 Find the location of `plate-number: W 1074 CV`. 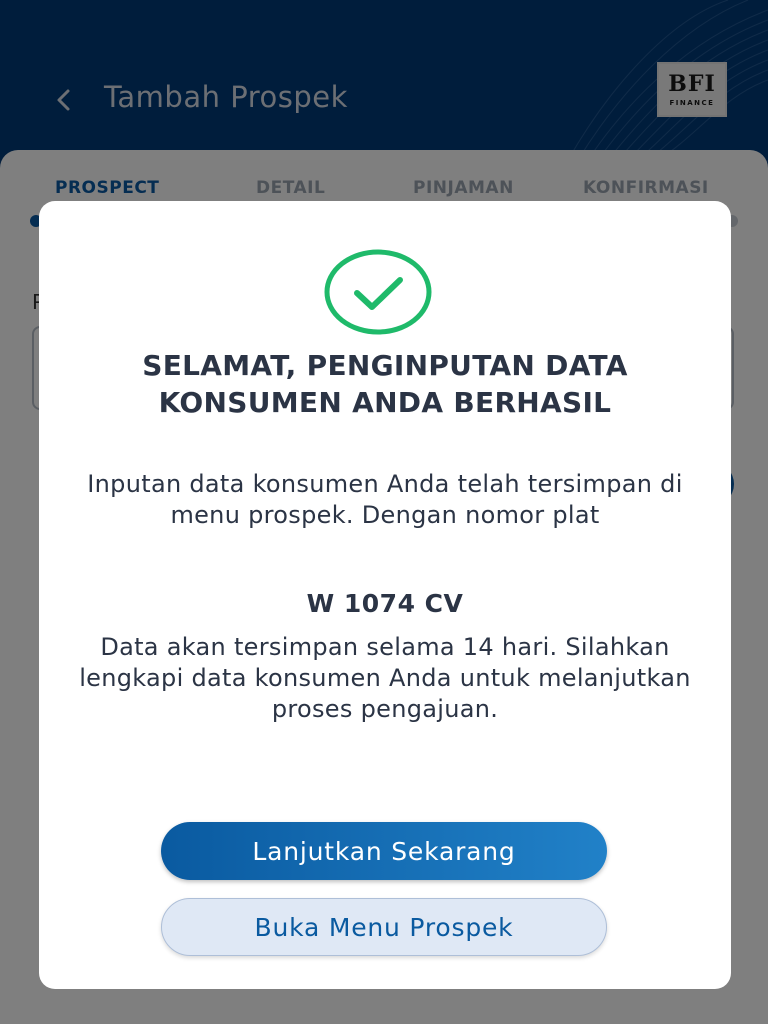

plate-number: W 1074 CV is located at coordinates (385, 603).